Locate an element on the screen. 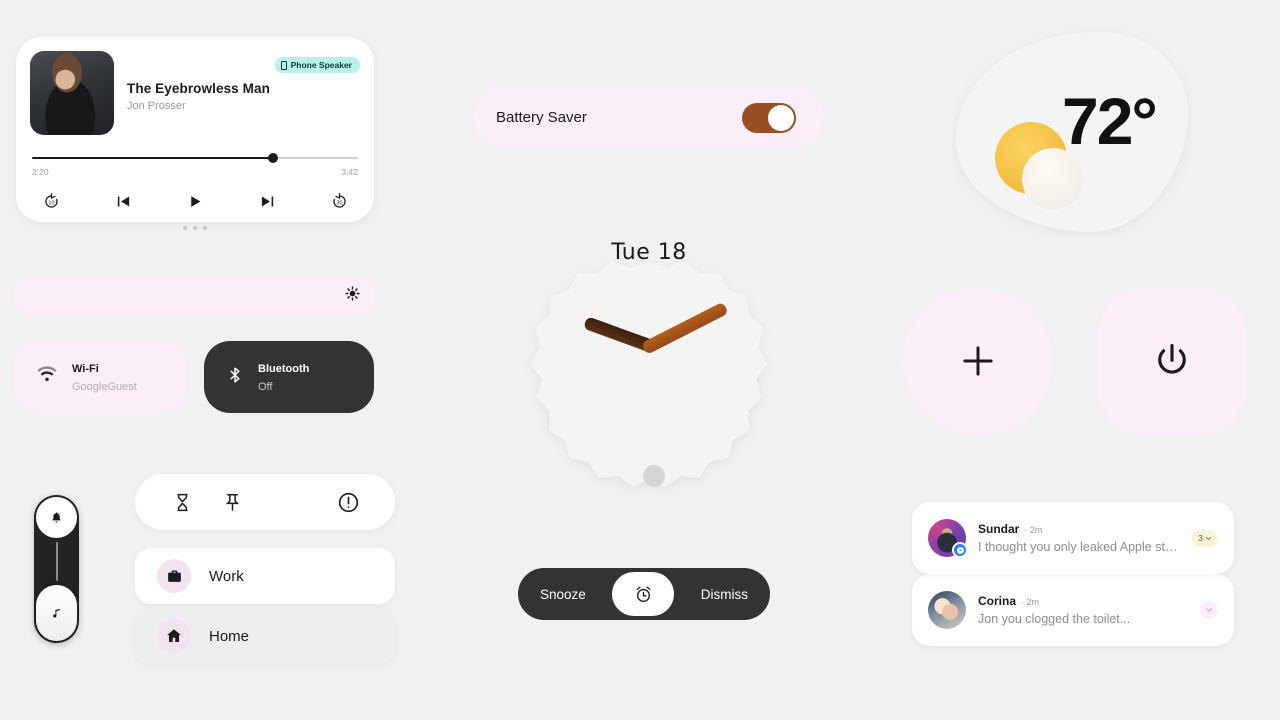  notification-header: Corina · 2m is located at coordinates (1083, 601).